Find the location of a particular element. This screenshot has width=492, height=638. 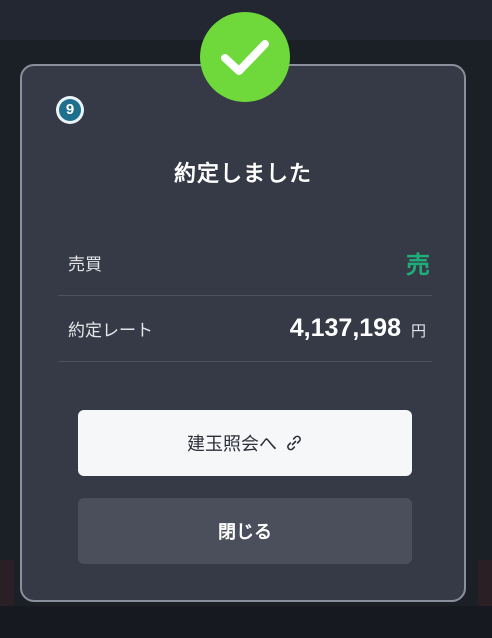

step-number-badge: 9 is located at coordinates (70, 110).